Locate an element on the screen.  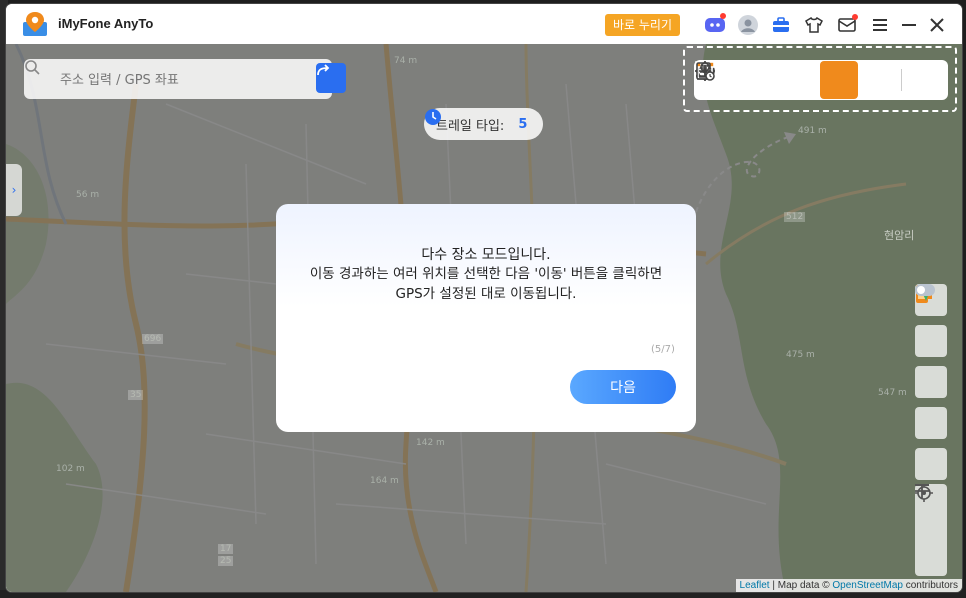
map-label: 102 m is located at coordinates (70, 469).